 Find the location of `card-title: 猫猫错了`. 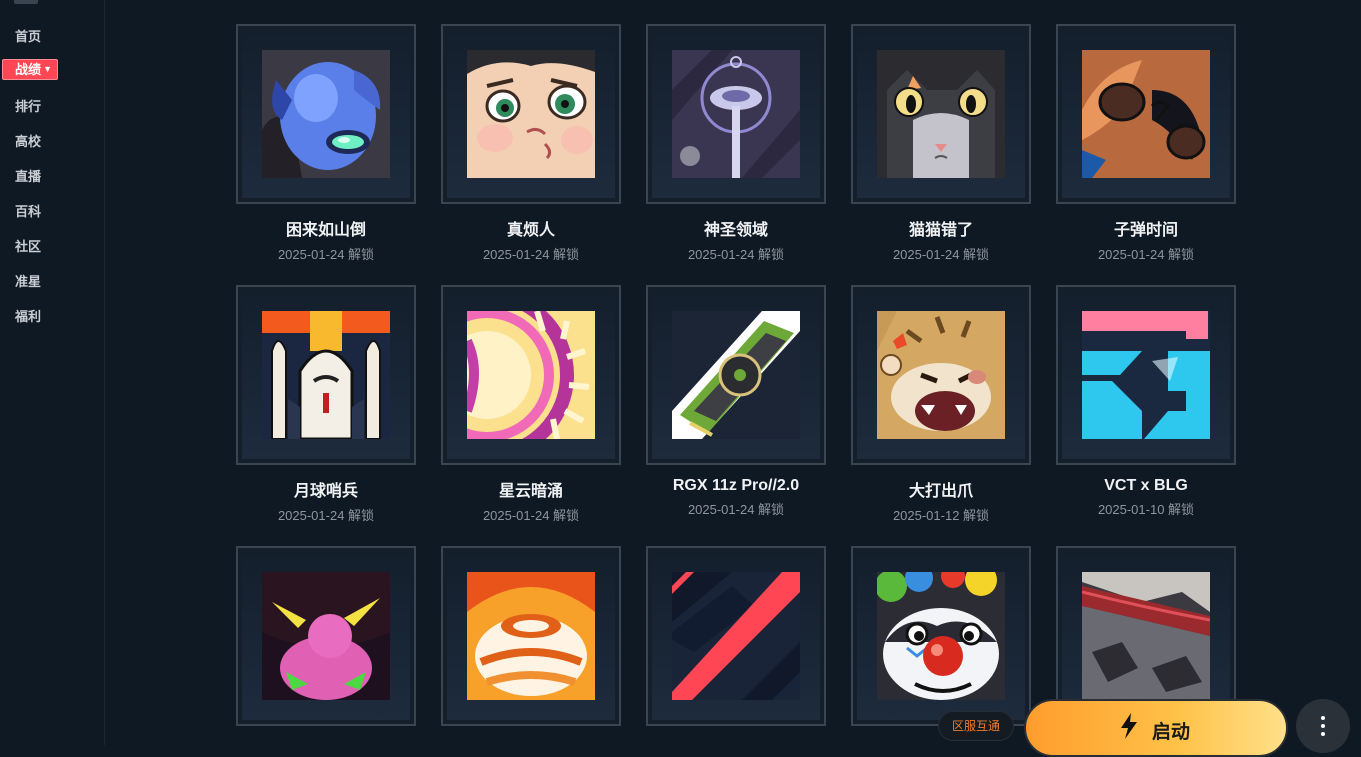

card-title: 猫猫错了 is located at coordinates (940, 230).